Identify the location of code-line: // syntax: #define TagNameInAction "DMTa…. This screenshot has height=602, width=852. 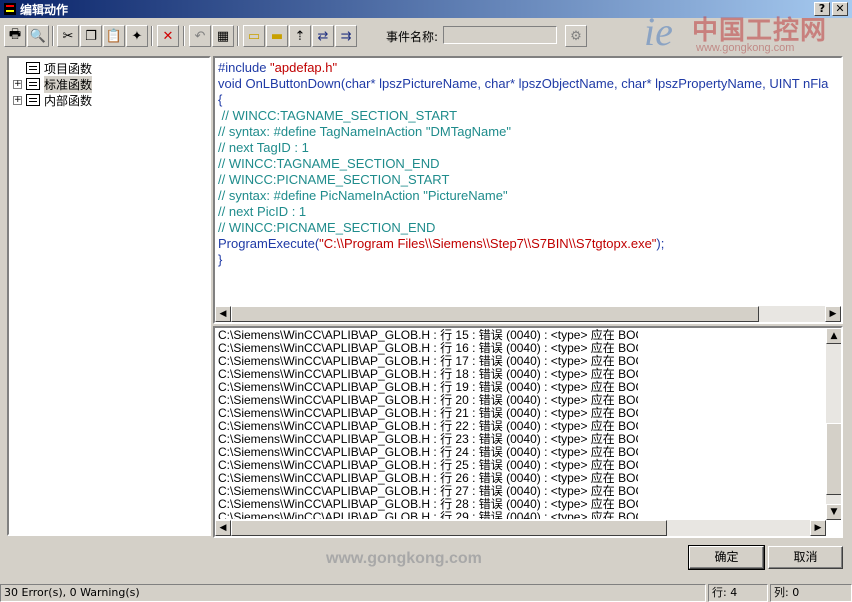
(364, 131).